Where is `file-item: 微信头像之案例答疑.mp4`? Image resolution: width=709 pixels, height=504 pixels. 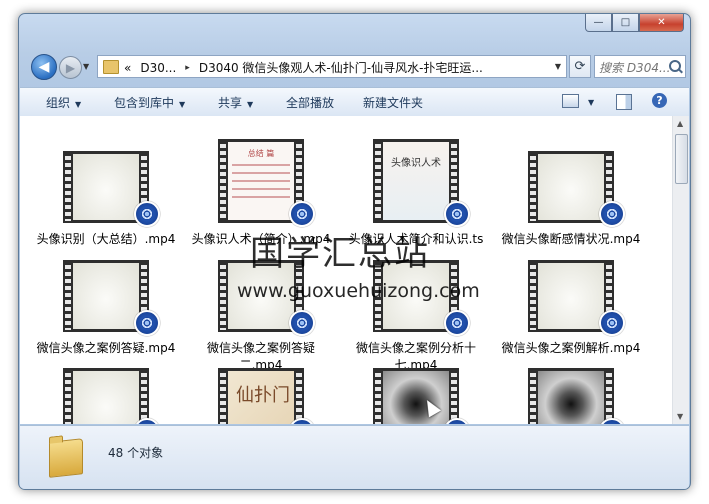 file-item: 微信头像之案例答疑.mp4 is located at coordinates (106, 307).